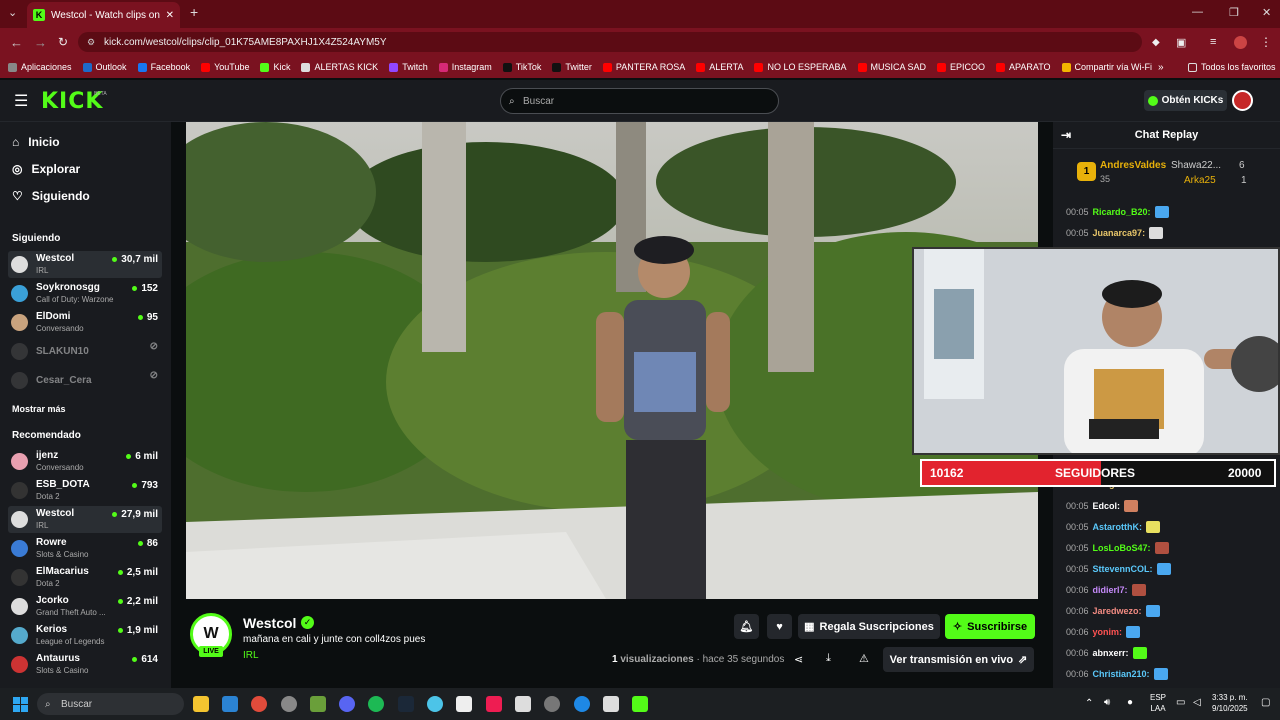 The width and height of the screenshot is (1280, 720). I want to click on discord-icon, so click(347, 704).